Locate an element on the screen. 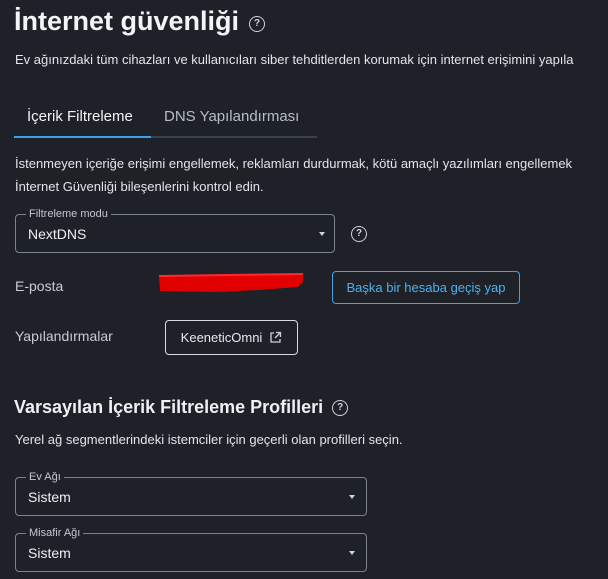  page-title-text: İnternet güvenliği is located at coordinates (127, 21).